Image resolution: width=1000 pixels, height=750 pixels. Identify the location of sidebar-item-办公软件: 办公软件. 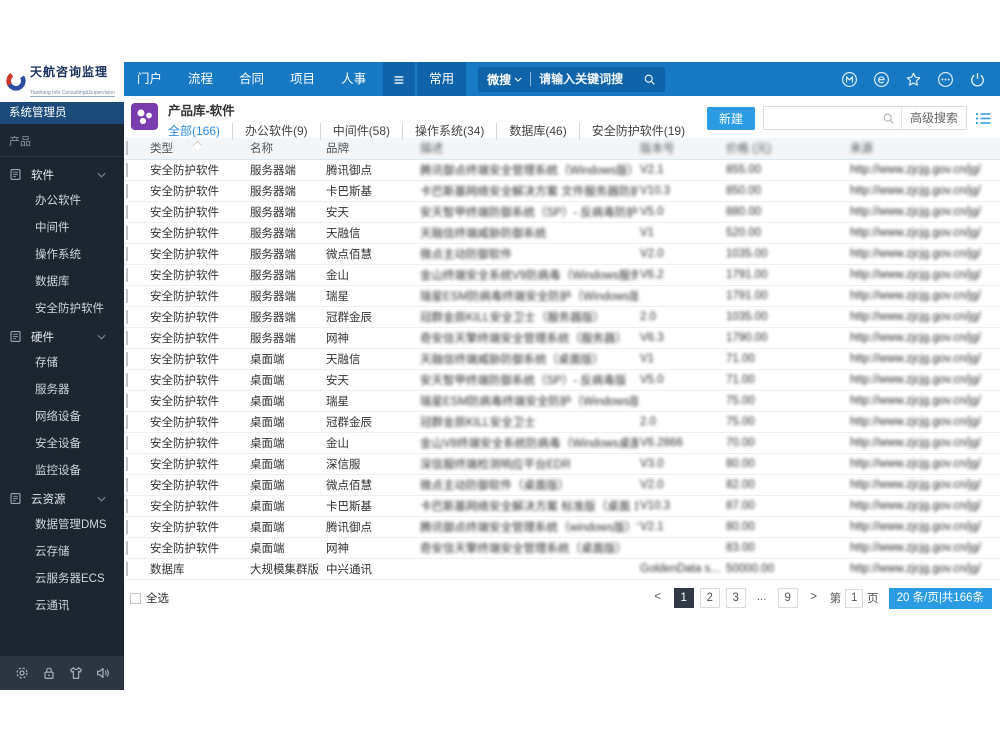
(62, 201).